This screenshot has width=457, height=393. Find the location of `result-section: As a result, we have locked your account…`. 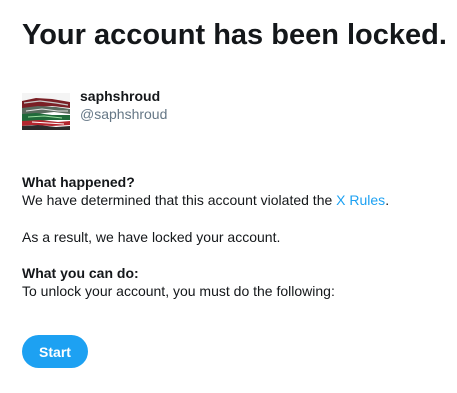

result-section: As a result, we have locked your account… is located at coordinates (151, 237).